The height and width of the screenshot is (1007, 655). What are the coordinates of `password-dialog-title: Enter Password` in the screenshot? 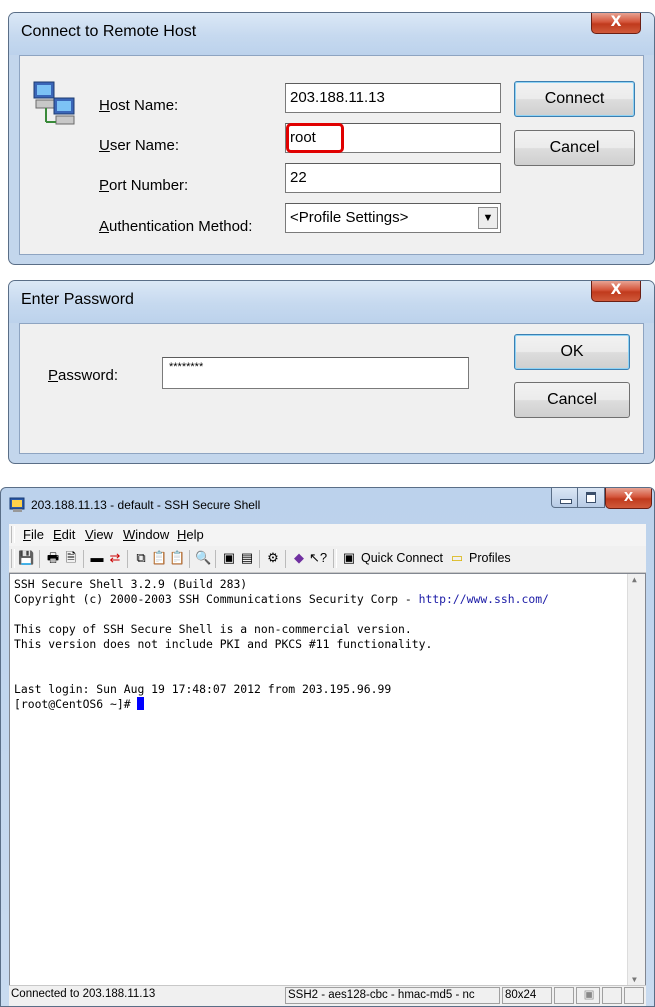 It's located at (77, 299).